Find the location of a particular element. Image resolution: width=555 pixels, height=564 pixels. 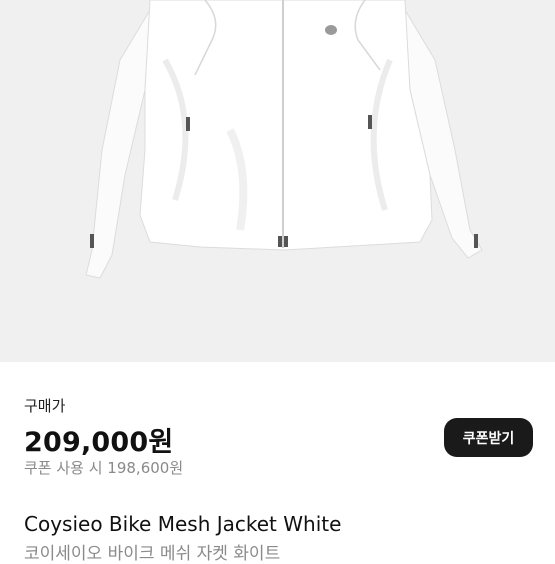

get-coupon-button: 쿠폰받기 is located at coordinates (488, 437).